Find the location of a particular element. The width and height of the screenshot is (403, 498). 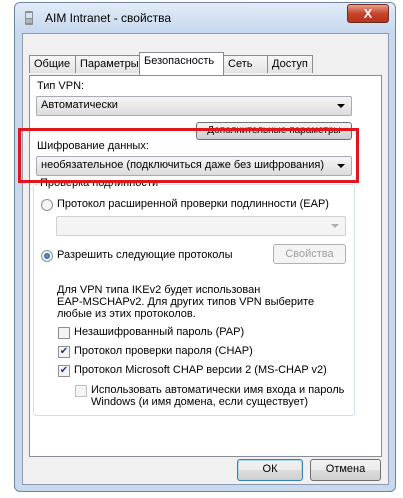

auto-logon-label-2: Windows (и имя домена, если существует) is located at coordinates (199, 402).